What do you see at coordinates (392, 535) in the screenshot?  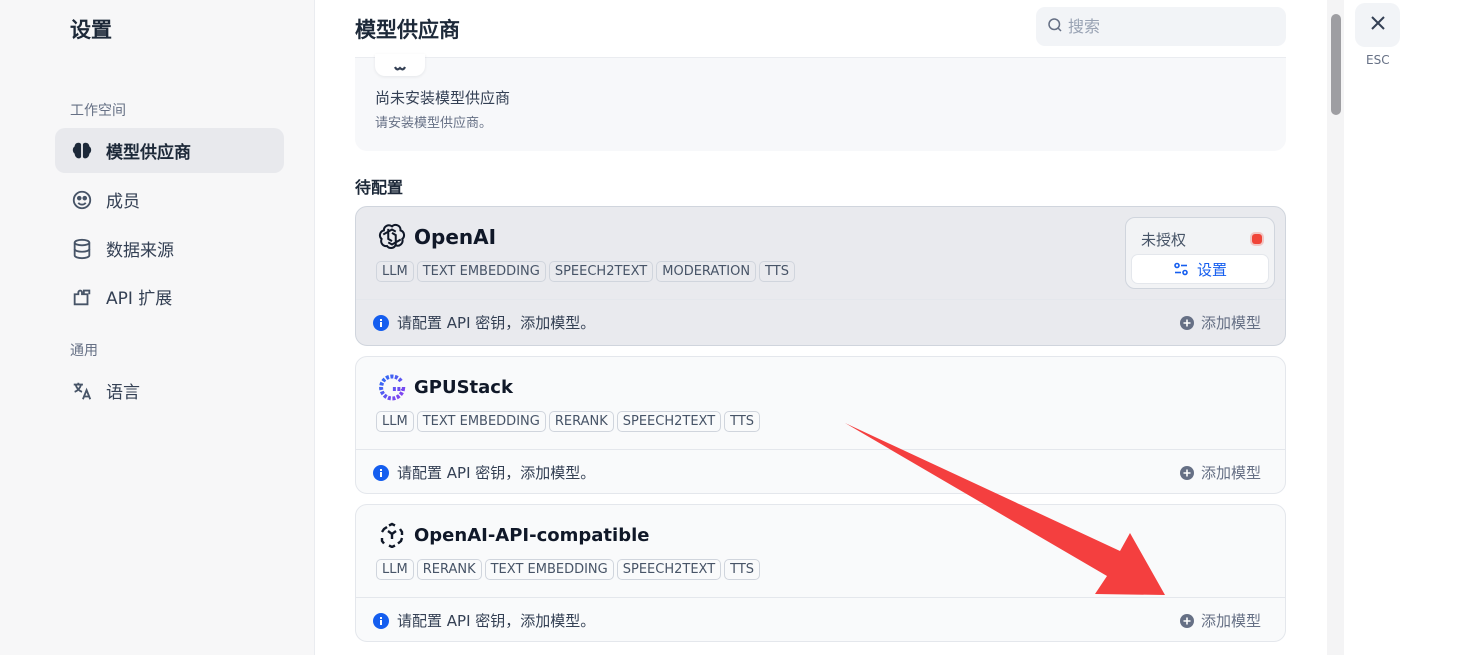 I see `compatible-logo-icon` at bounding box center [392, 535].